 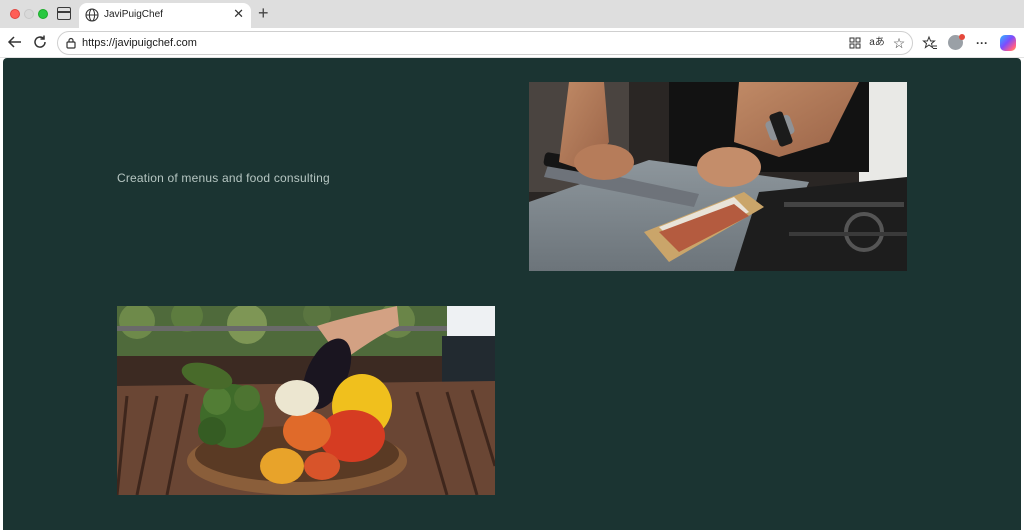 I want to click on sidebar-icon, so click(x=64, y=13).